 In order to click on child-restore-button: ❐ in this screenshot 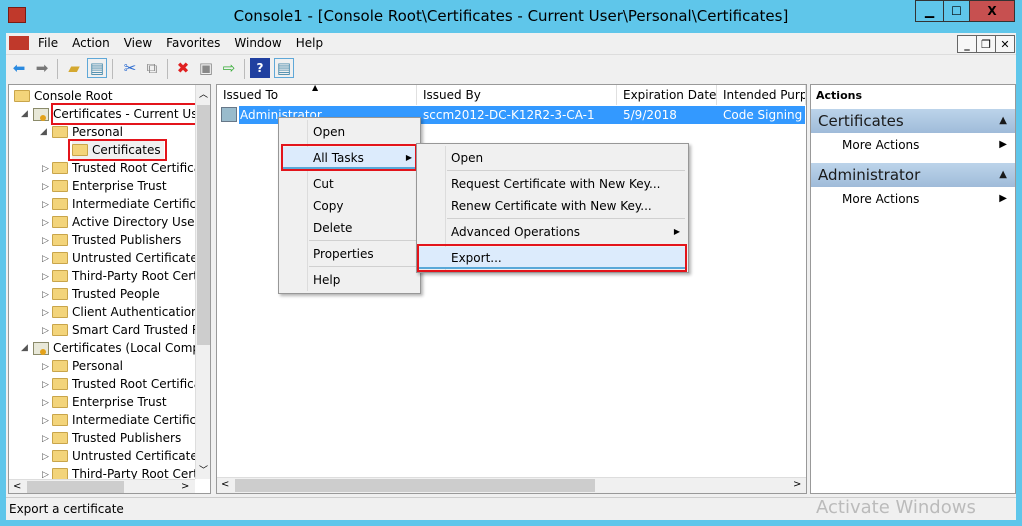, I will do `click(986, 44)`.